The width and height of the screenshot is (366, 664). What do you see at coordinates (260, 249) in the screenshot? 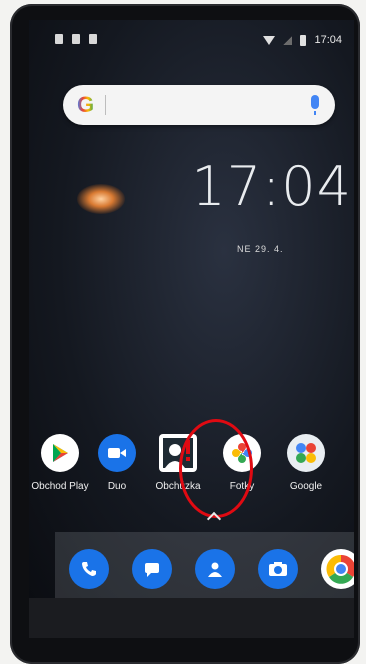
I see `home-date: NE 29. 4.` at bounding box center [260, 249].